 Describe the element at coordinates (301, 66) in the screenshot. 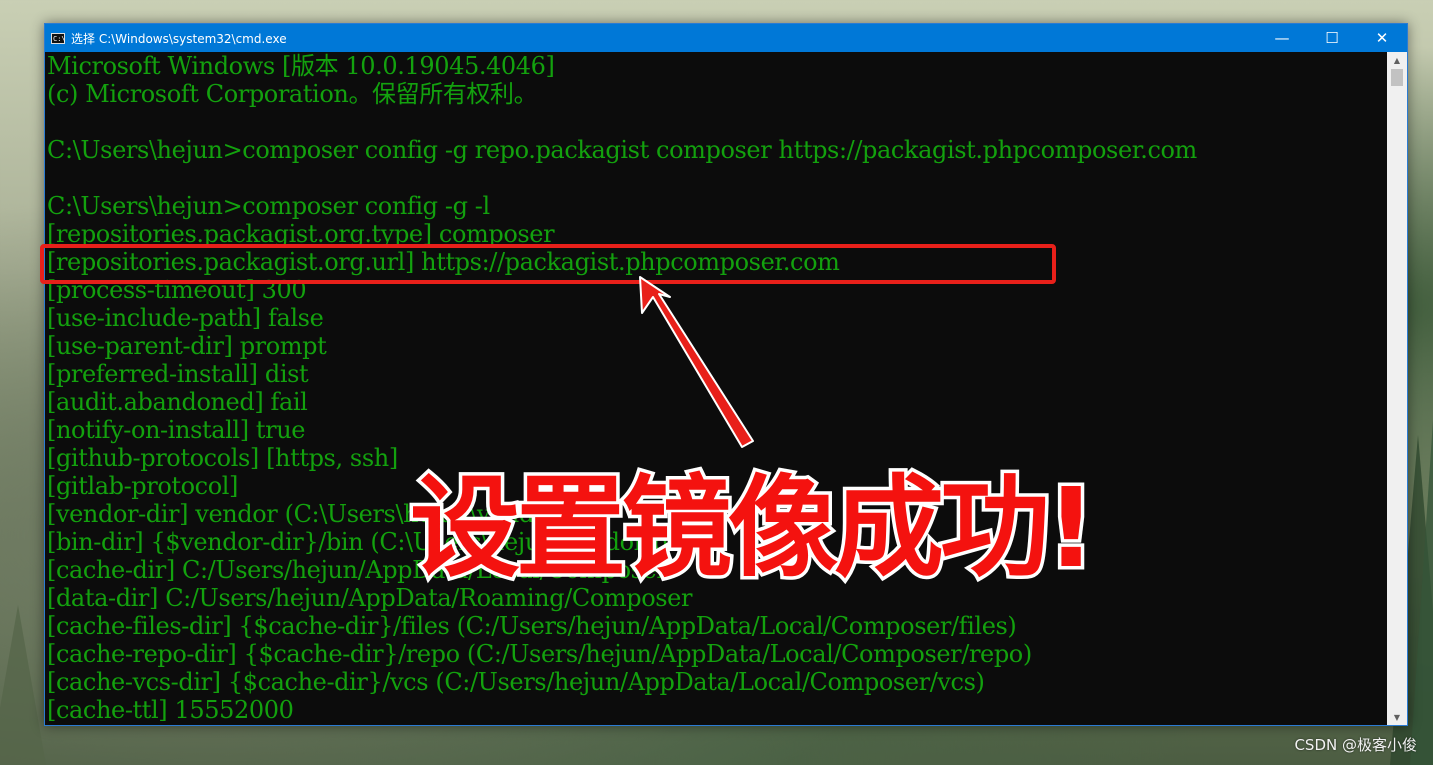

I see `terminal-line: Microsoft Windows [版本 10.0.19045.4046]` at that location.